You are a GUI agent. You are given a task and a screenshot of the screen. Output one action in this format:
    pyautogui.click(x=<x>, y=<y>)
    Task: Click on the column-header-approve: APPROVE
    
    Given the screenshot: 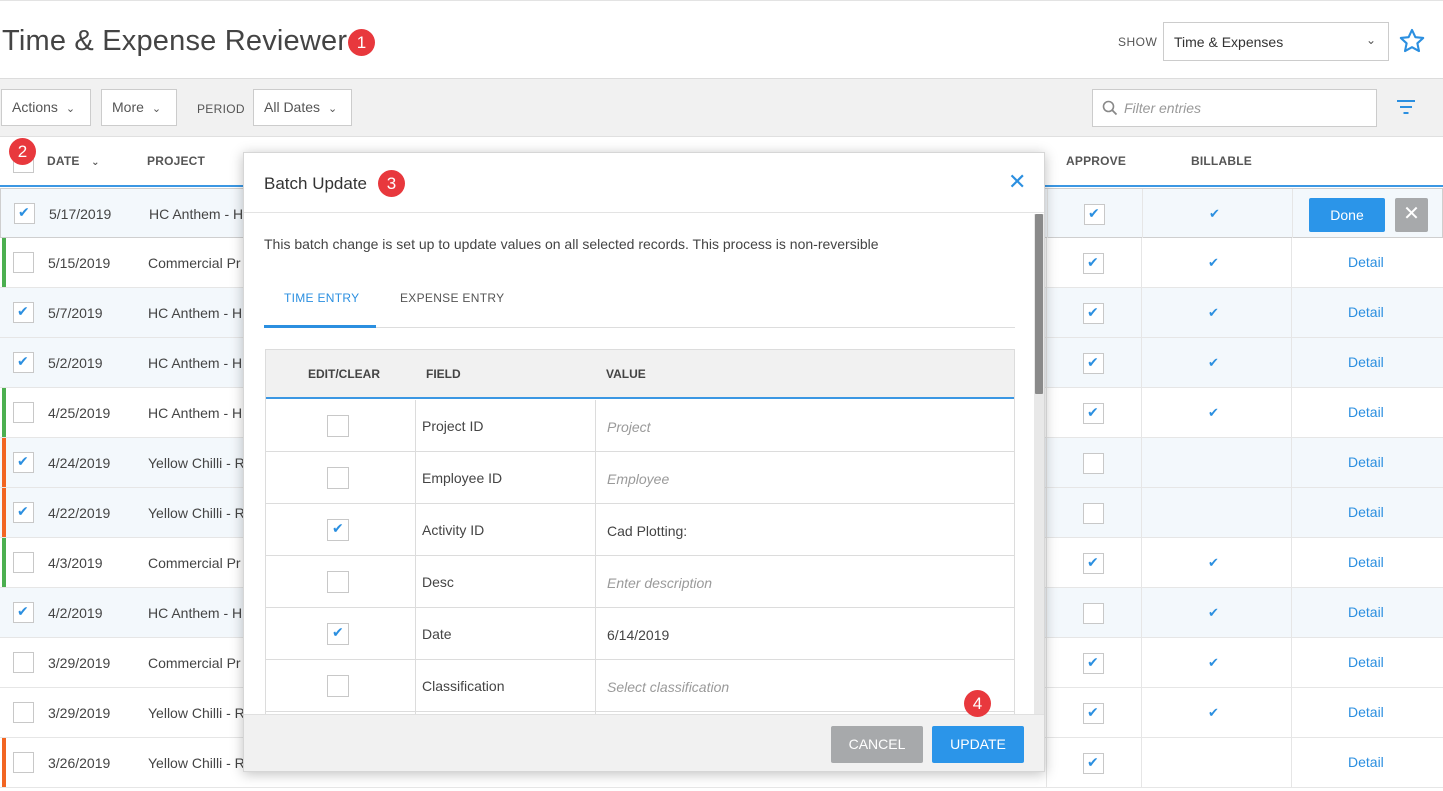 What is the action you would take?
    pyautogui.click(x=1096, y=161)
    